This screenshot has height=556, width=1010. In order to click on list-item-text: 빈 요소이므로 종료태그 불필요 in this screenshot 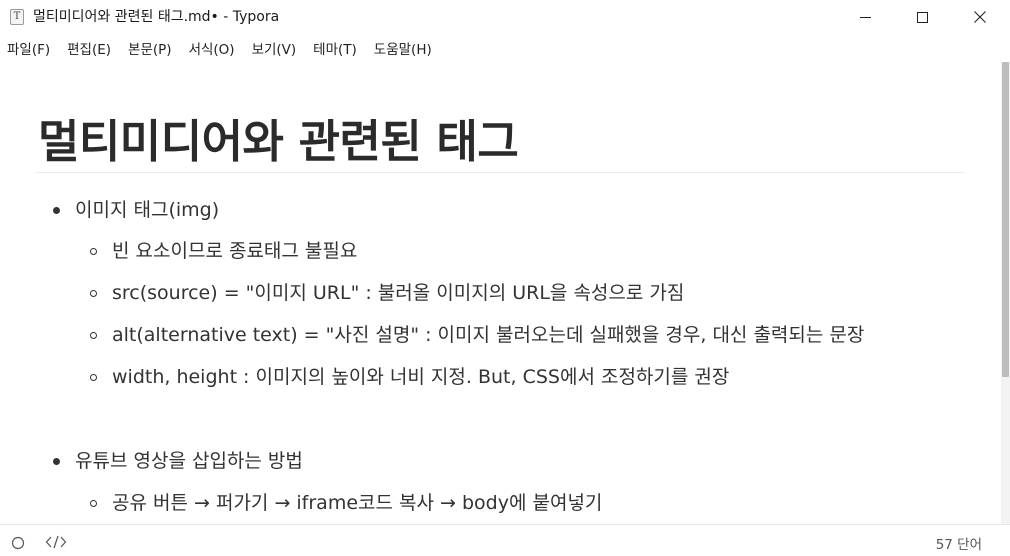, I will do `click(235, 251)`.